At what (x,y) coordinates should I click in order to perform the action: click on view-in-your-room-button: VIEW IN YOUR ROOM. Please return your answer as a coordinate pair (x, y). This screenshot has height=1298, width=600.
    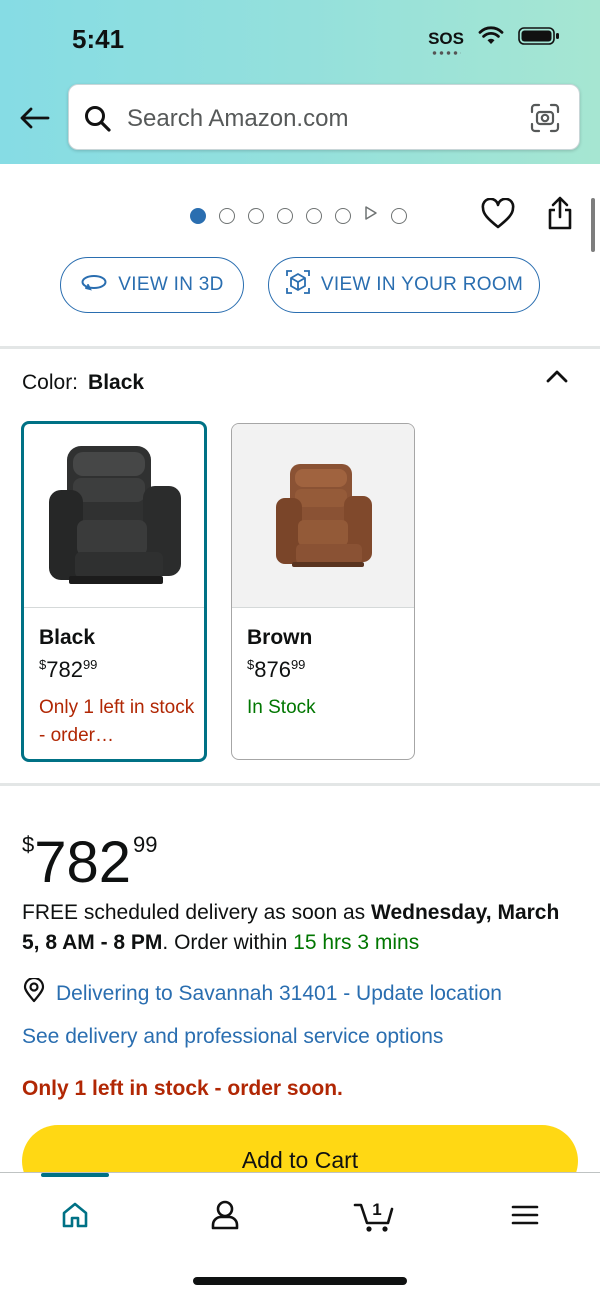
    Looking at the image, I should click on (404, 285).